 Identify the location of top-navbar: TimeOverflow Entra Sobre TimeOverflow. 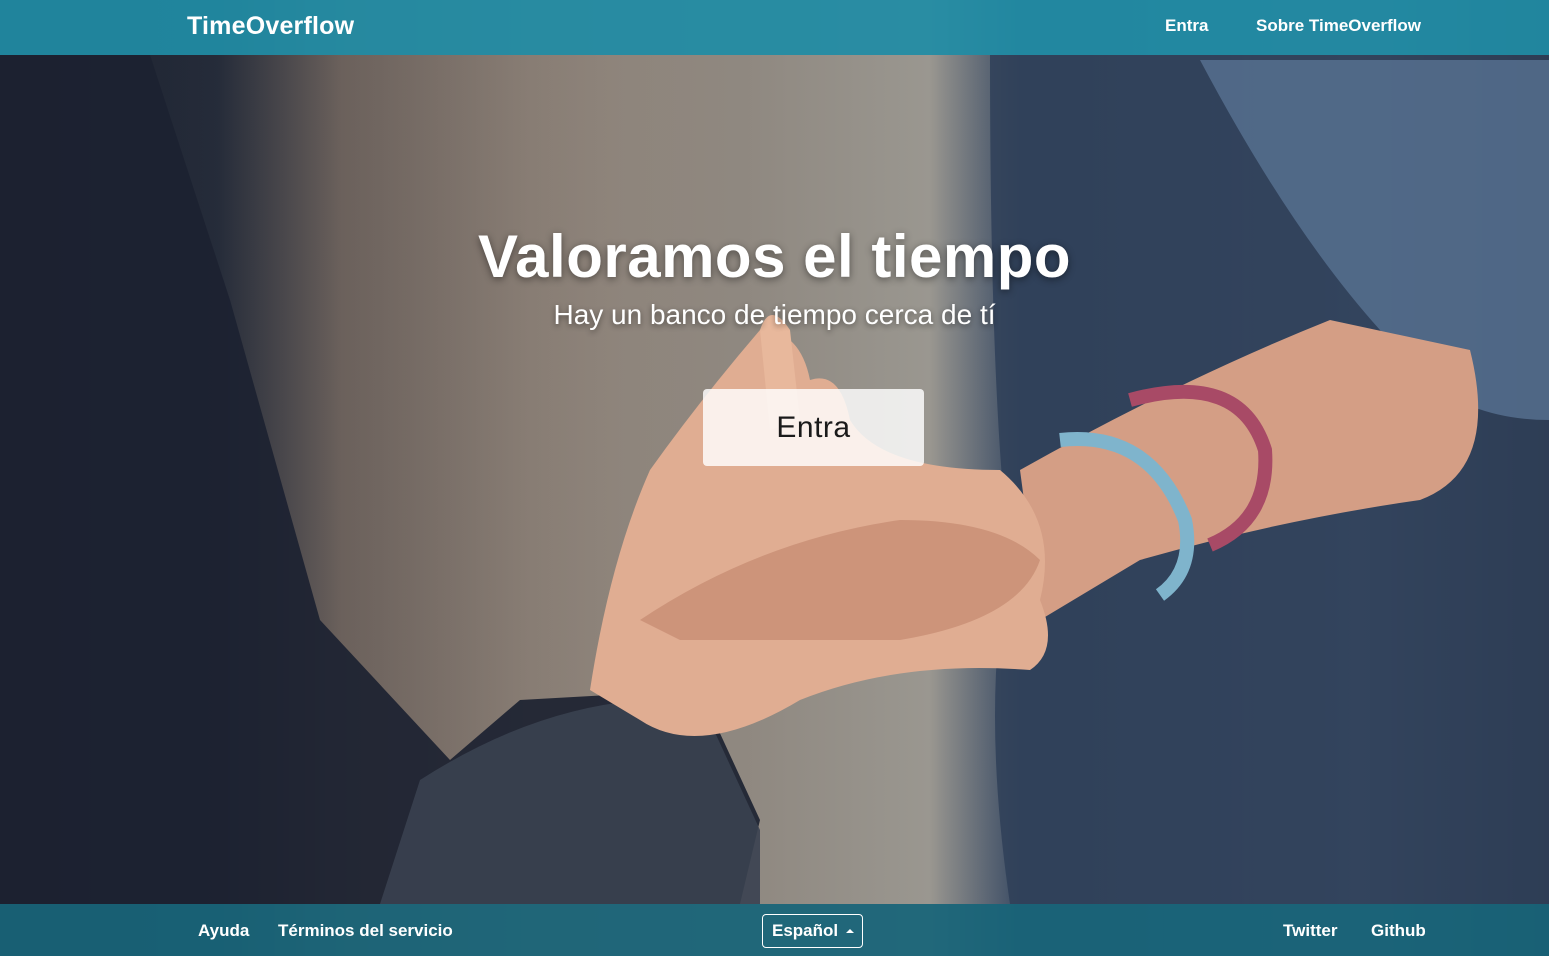
(774, 27).